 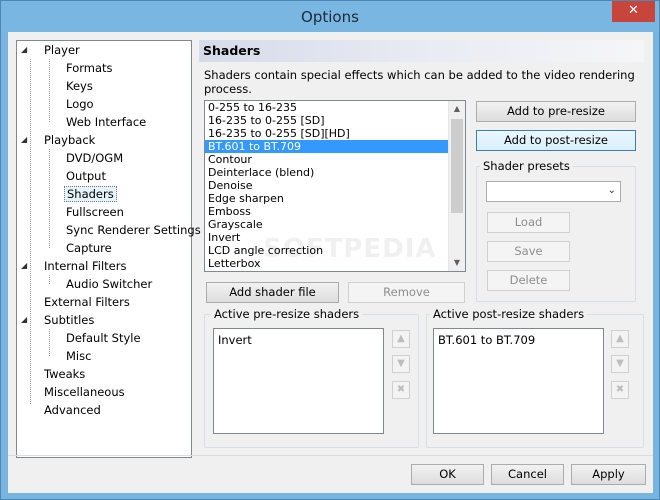 I want to click on list-item: Grayscale, so click(x=335, y=224).